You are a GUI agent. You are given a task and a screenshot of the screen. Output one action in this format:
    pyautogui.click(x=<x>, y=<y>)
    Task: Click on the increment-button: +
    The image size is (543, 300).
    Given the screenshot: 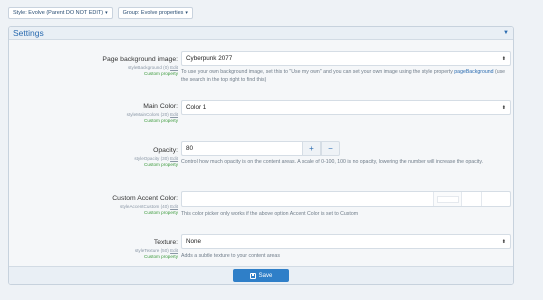 What is the action you would take?
    pyautogui.click(x=311, y=148)
    